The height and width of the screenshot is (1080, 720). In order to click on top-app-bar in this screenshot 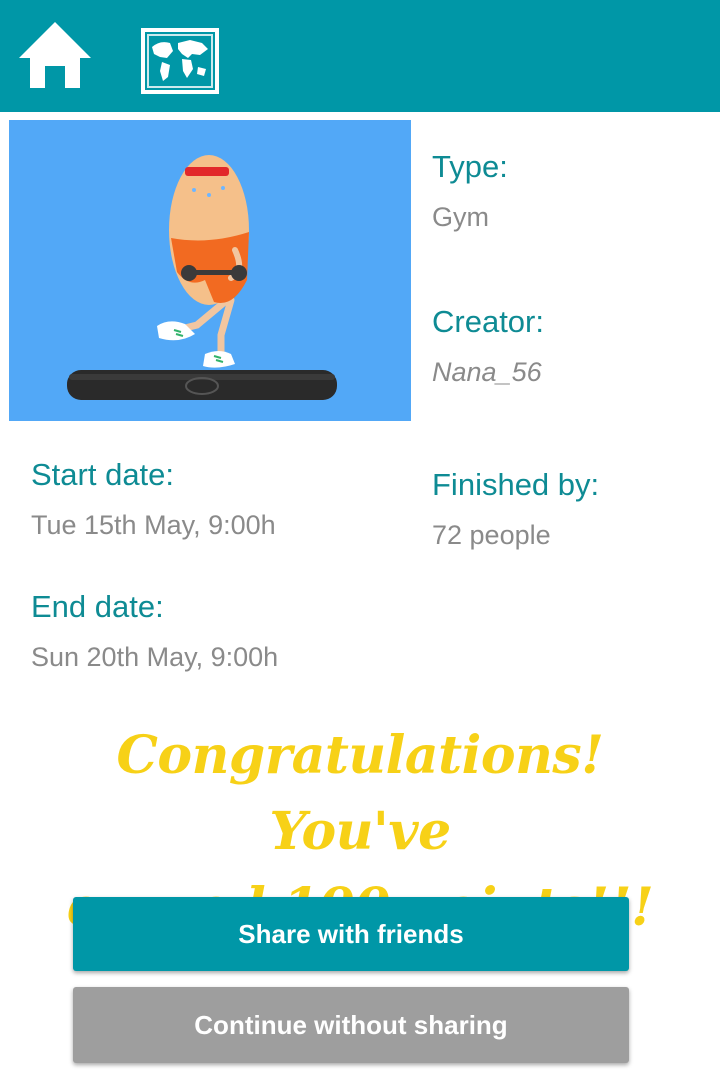, I will do `click(360, 56)`.